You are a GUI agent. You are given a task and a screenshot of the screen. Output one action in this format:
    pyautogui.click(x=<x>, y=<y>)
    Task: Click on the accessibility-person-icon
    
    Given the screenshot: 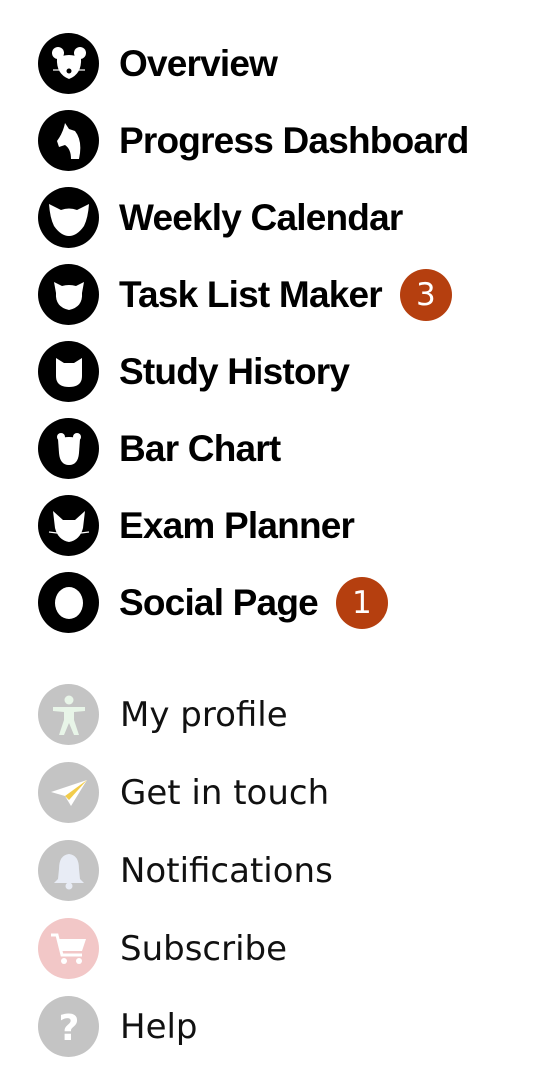 What is the action you would take?
    pyautogui.click(x=68, y=714)
    